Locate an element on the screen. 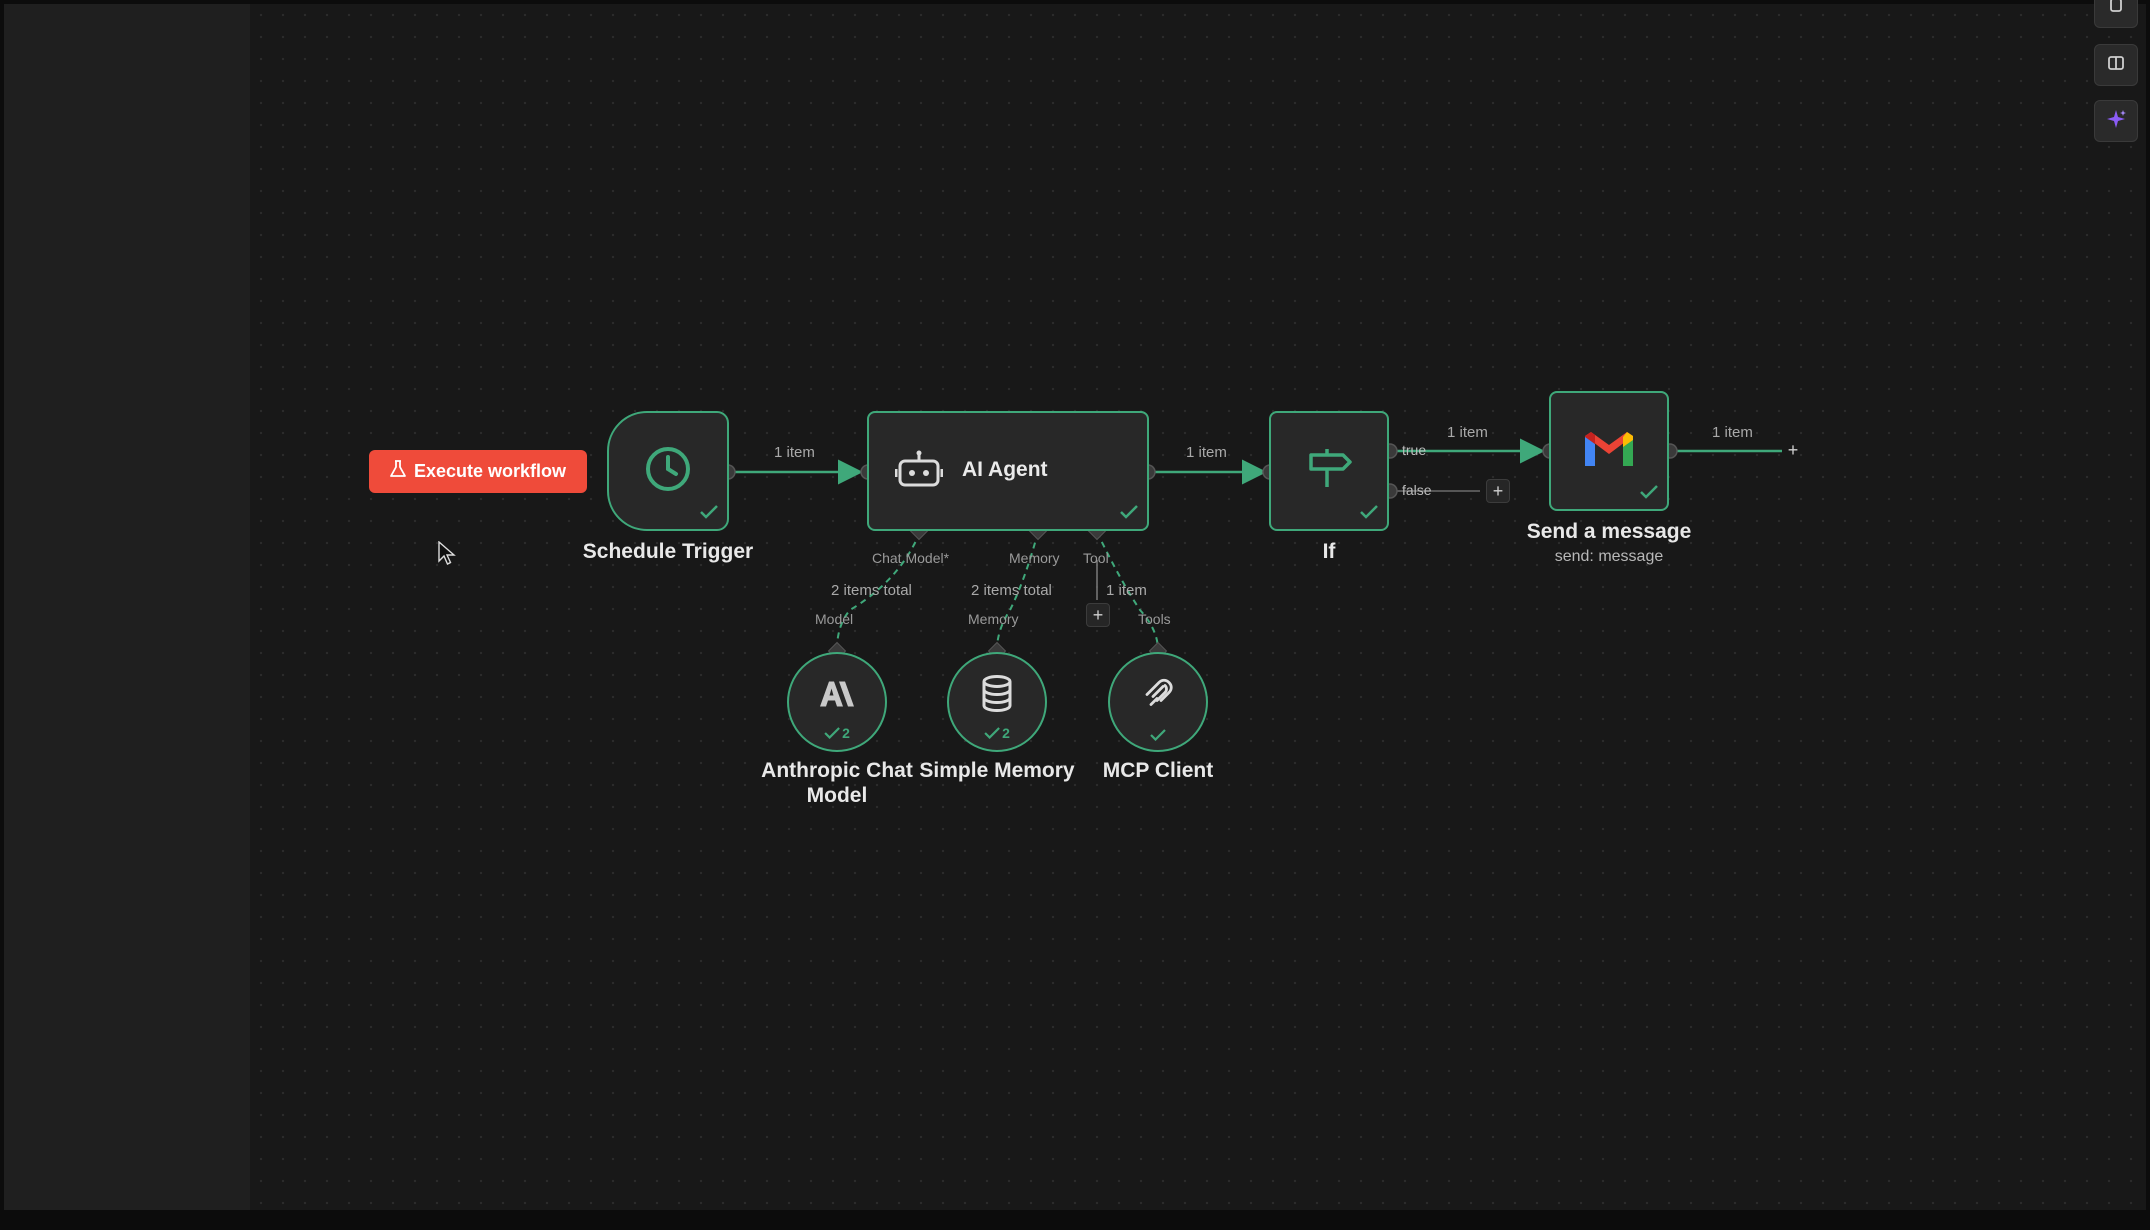 This screenshot has width=2150, height=1230. handle-memory: Memory is located at coordinates (1034, 558).